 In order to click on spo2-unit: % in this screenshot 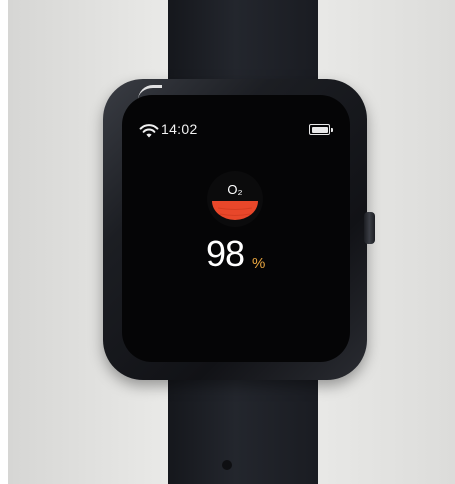, I will do `click(259, 263)`.